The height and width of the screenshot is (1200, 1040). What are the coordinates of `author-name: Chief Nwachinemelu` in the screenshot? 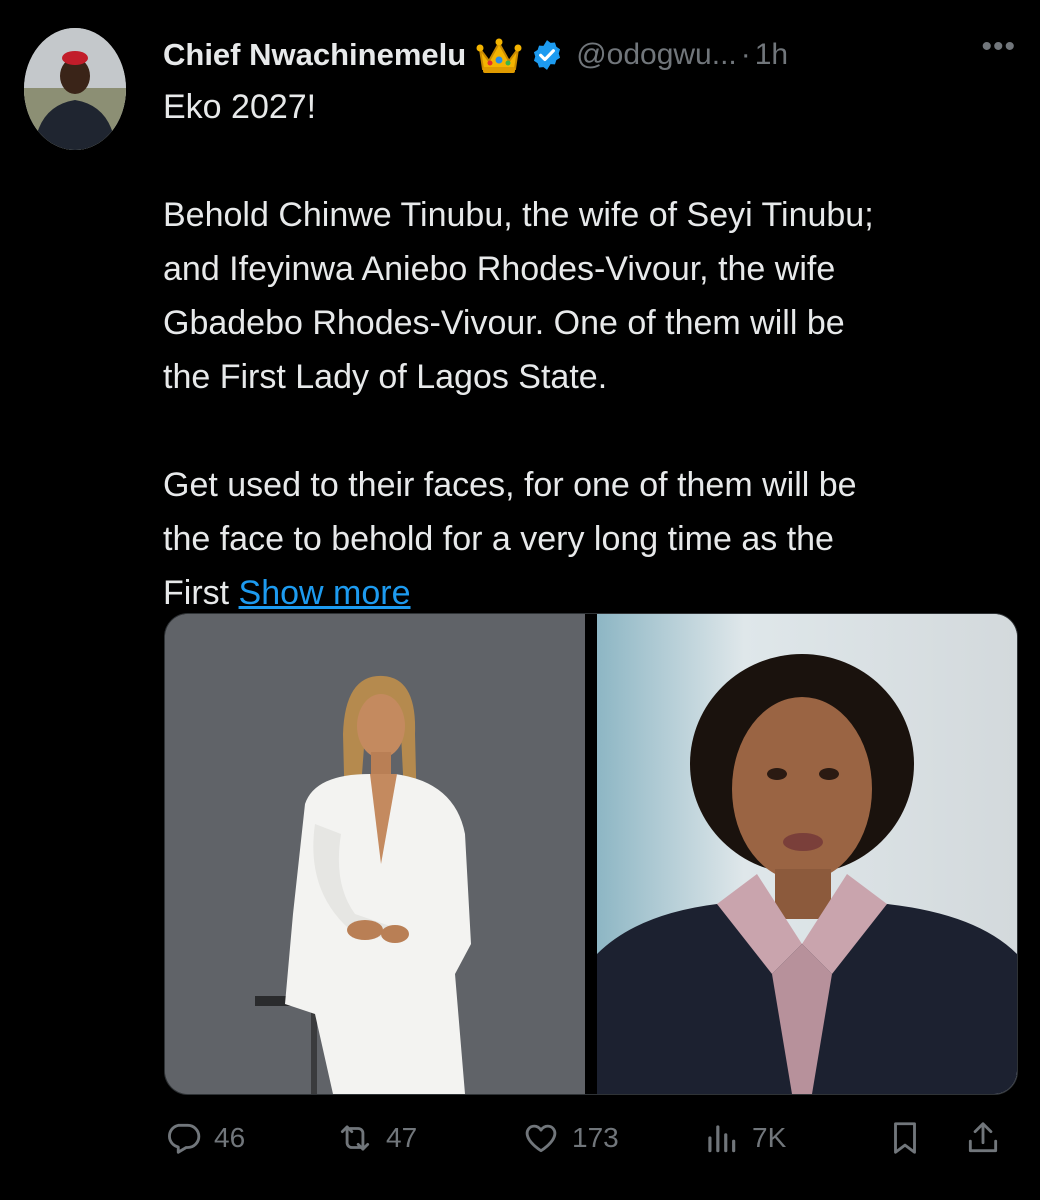 It's located at (314, 55).